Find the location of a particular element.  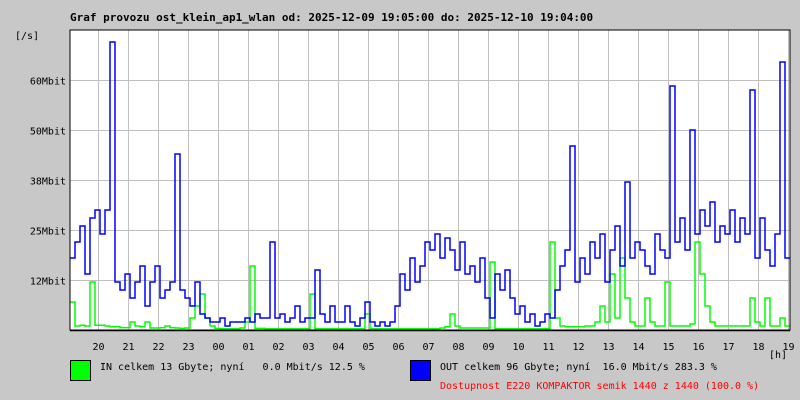

y-tick-label: 38Mbit is located at coordinates (48, 182).